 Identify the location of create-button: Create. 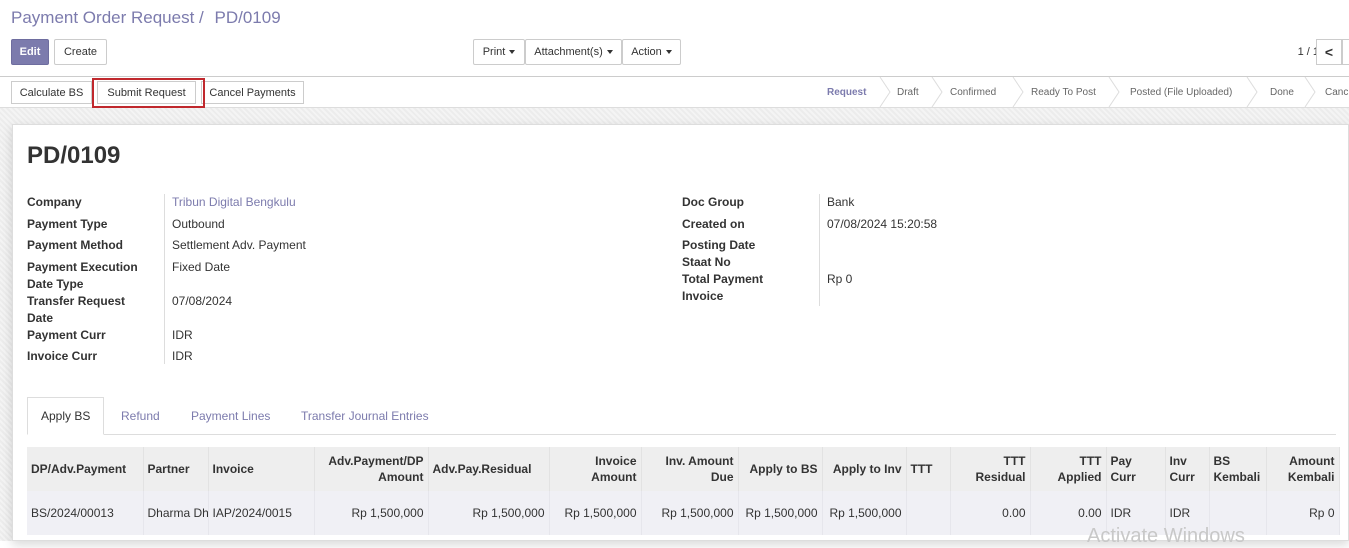
(80, 52).